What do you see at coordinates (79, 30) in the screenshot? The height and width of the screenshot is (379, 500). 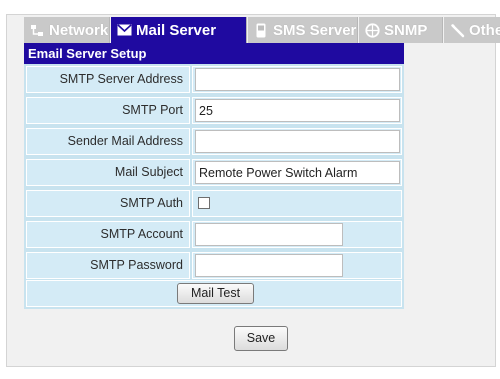 I see `tab-label: Network` at bounding box center [79, 30].